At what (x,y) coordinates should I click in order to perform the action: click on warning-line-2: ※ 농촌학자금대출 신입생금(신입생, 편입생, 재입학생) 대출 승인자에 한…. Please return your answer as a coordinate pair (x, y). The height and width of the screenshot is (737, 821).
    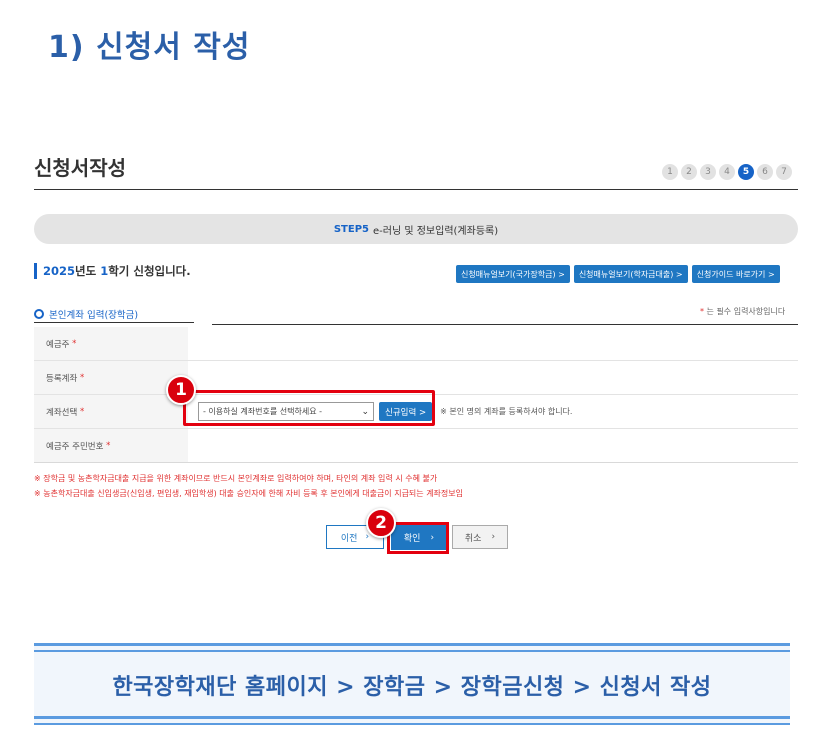
    Looking at the image, I should click on (248, 493).